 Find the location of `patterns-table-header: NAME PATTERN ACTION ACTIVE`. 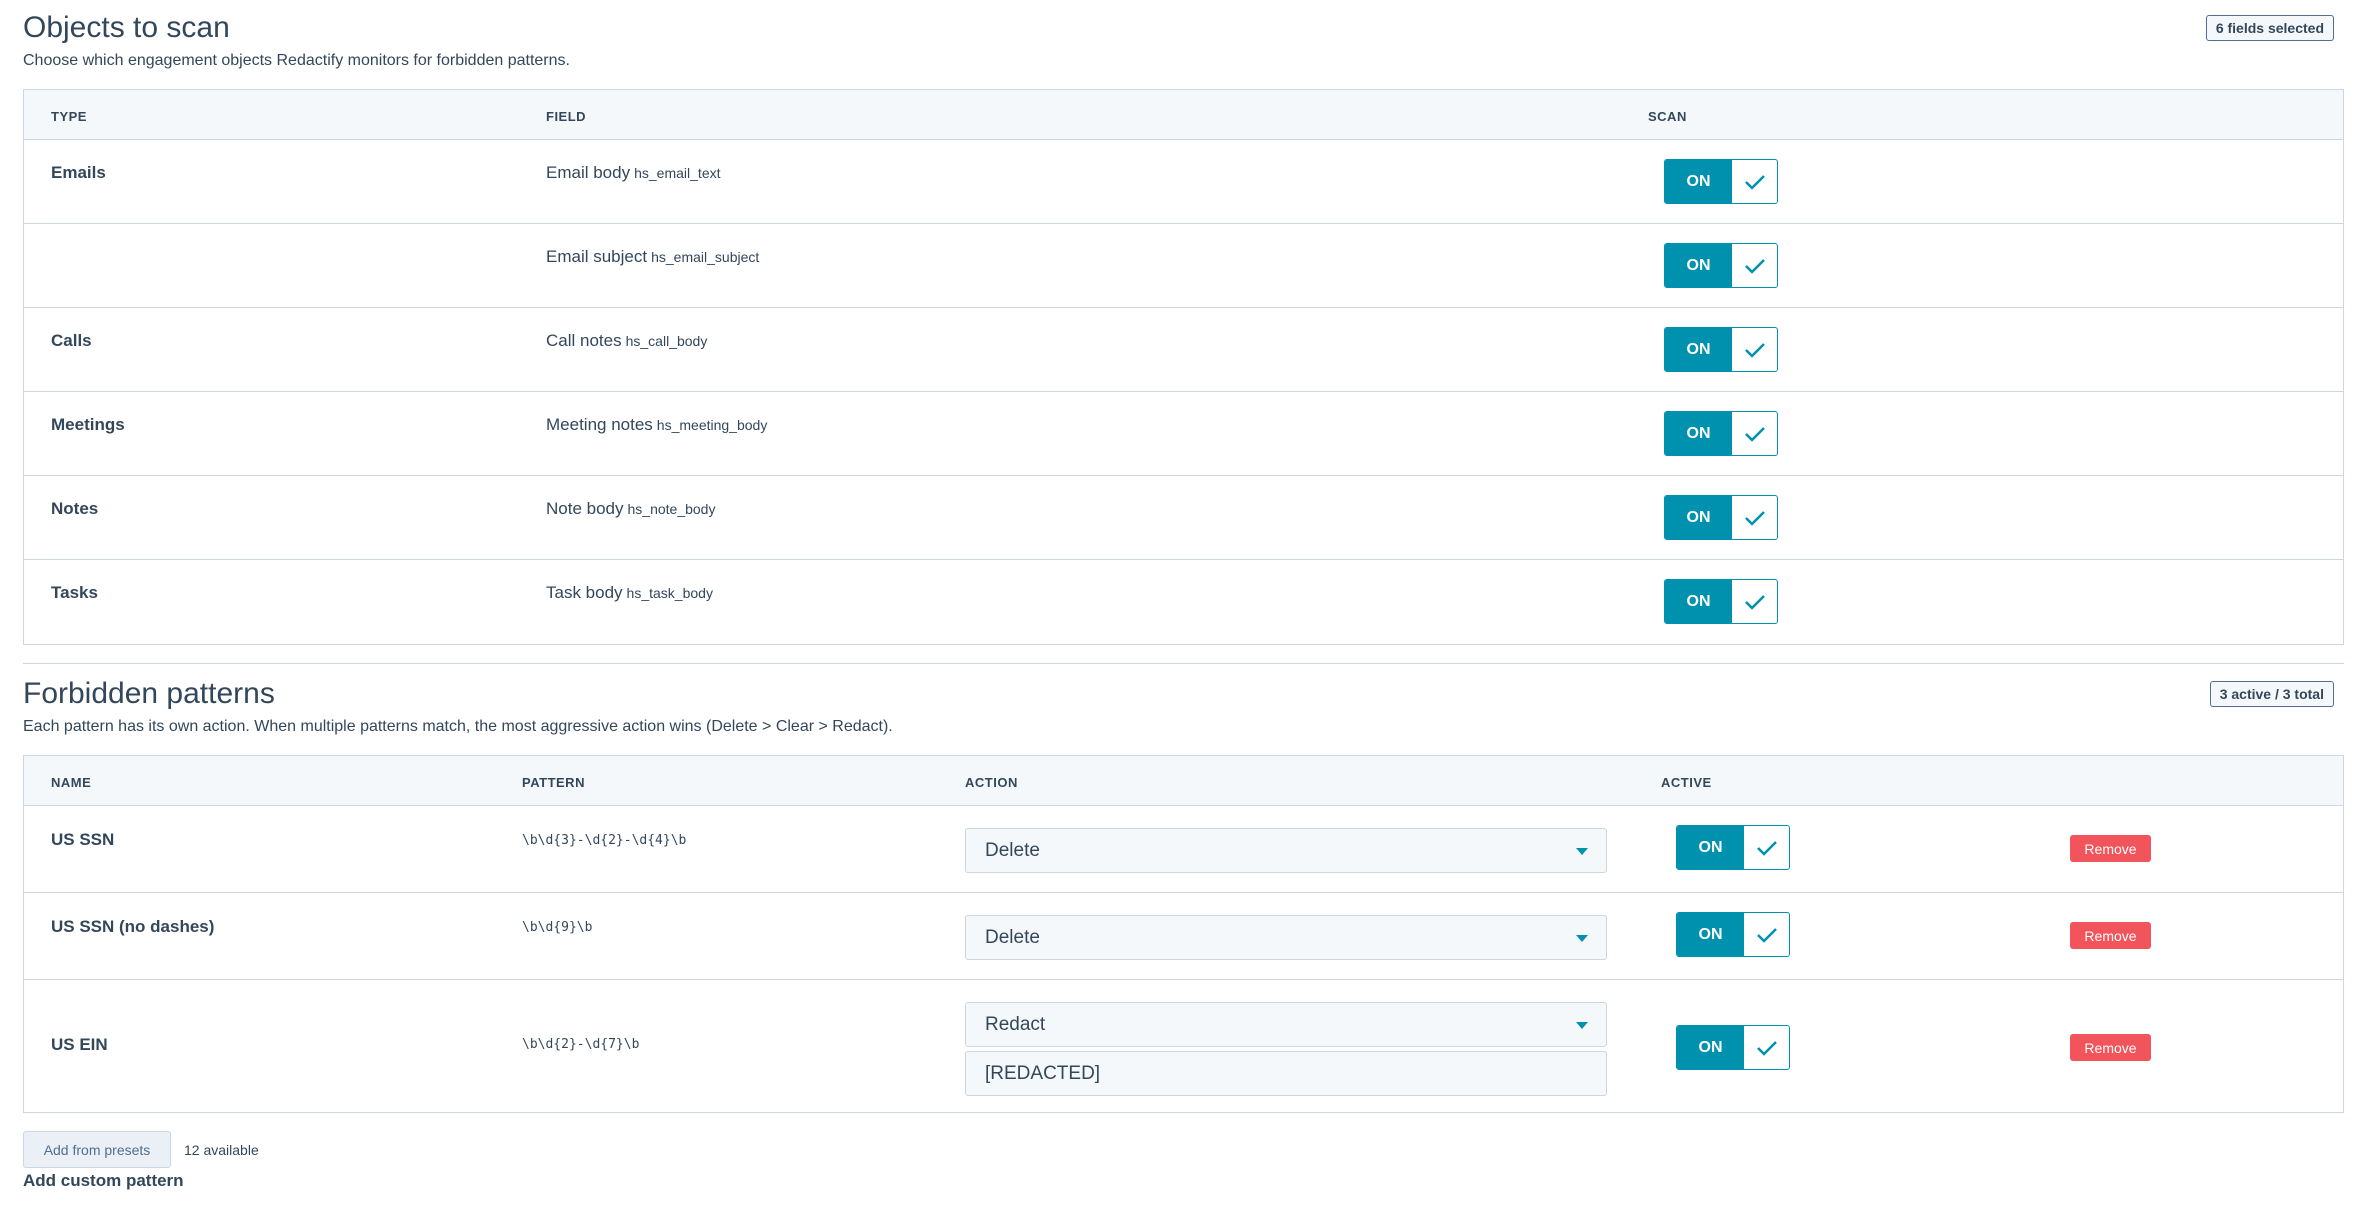

patterns-table-header: NAME PATTERN ACTION ACTIVE is located at coordinates (1183, 781).